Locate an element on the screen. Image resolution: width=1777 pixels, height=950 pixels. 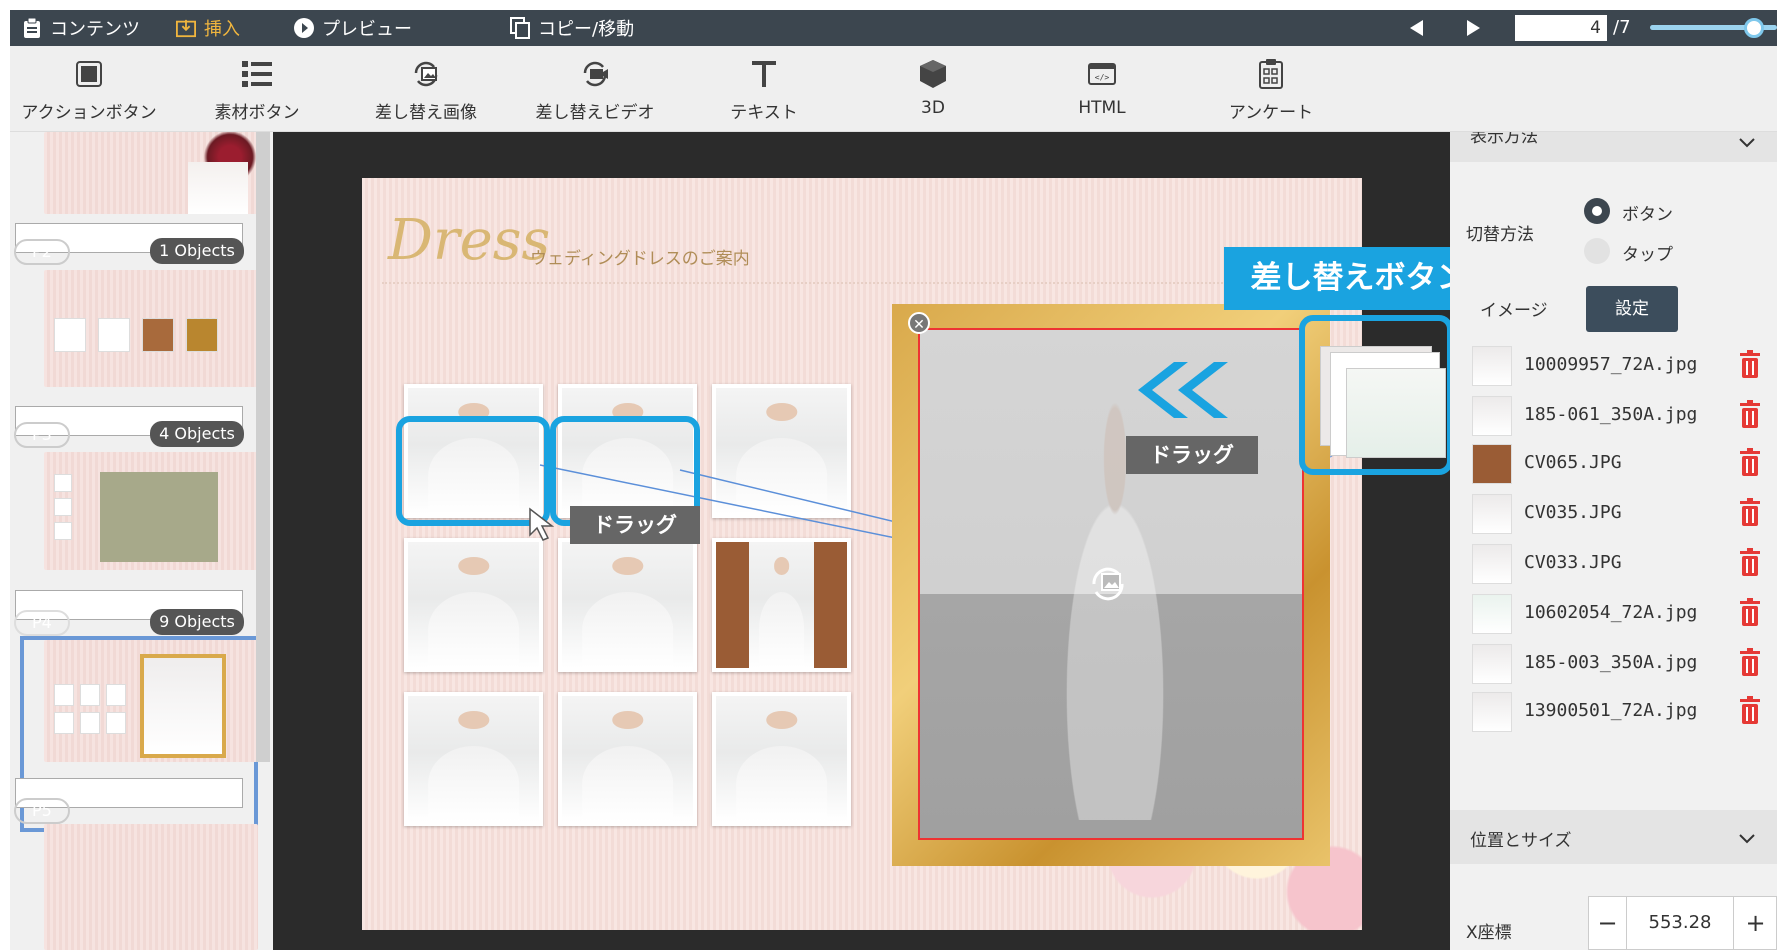
contents-menu: コンテンツ is located at coordinates (81, 28).